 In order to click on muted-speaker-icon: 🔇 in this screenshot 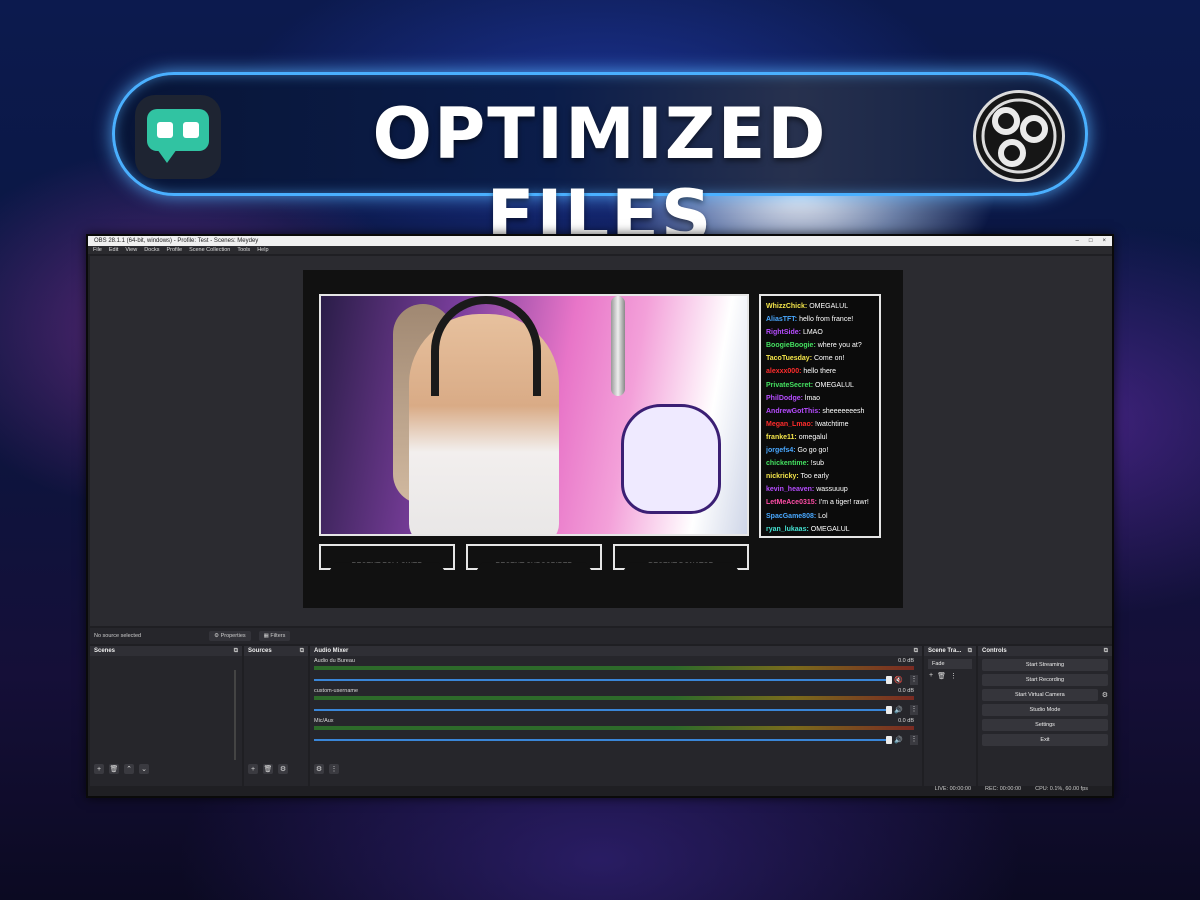, I will do `click(898, 680)`.